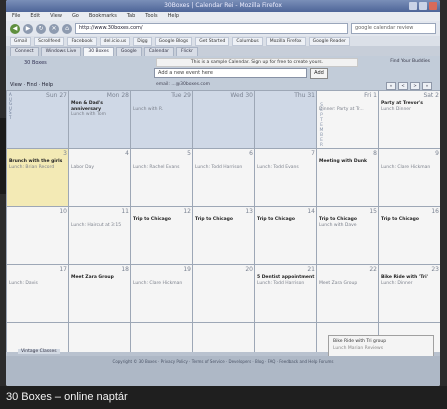 Image resolution: width=447 pixels, height=409 pixels. What do you see at coordinates (427, 86) in the screenshot?
I see `last-month-button: »` at bounding box center [427, 86].